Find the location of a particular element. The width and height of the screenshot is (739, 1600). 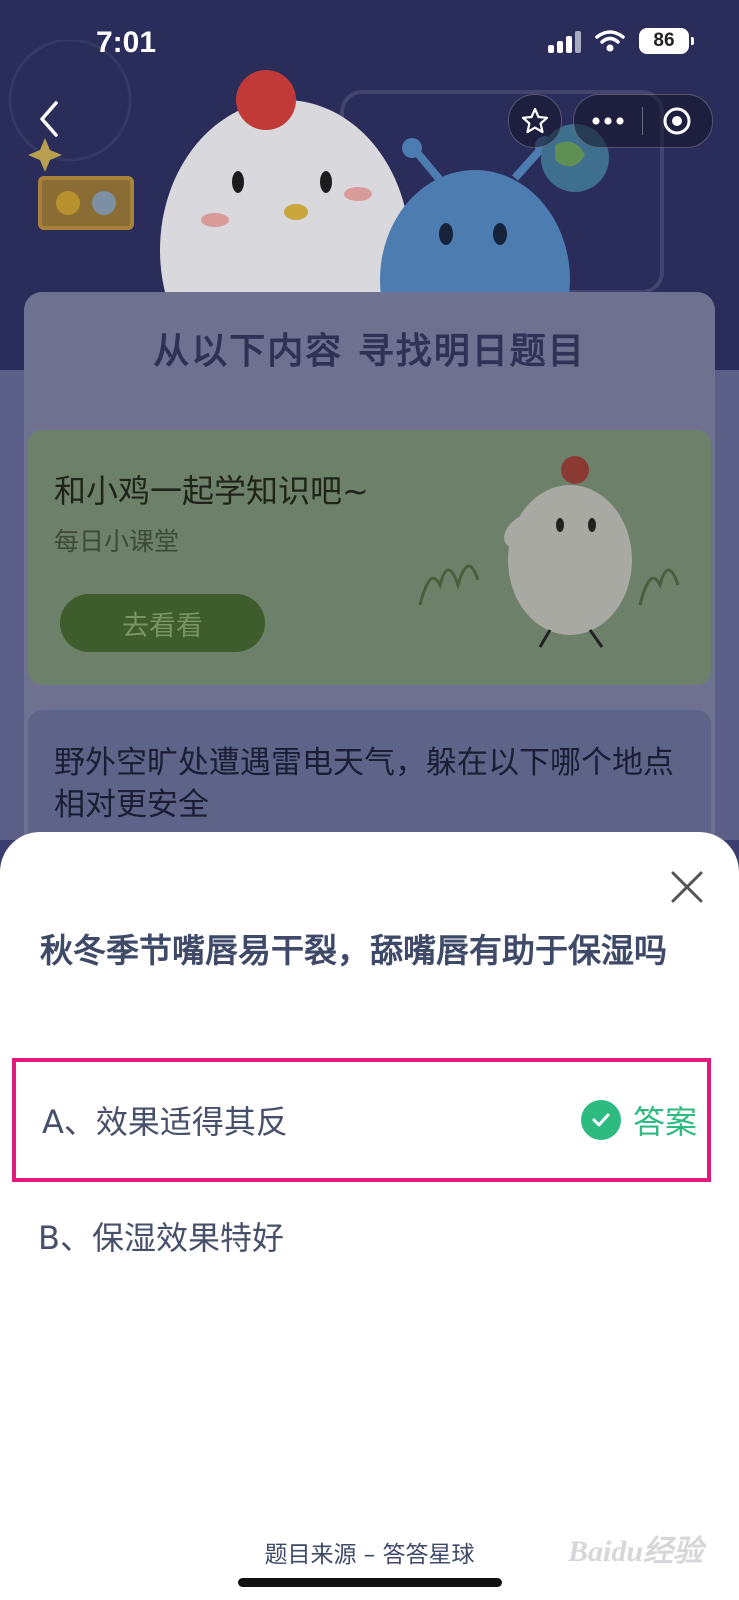

favorite-button is located at coordinates (535, 121).